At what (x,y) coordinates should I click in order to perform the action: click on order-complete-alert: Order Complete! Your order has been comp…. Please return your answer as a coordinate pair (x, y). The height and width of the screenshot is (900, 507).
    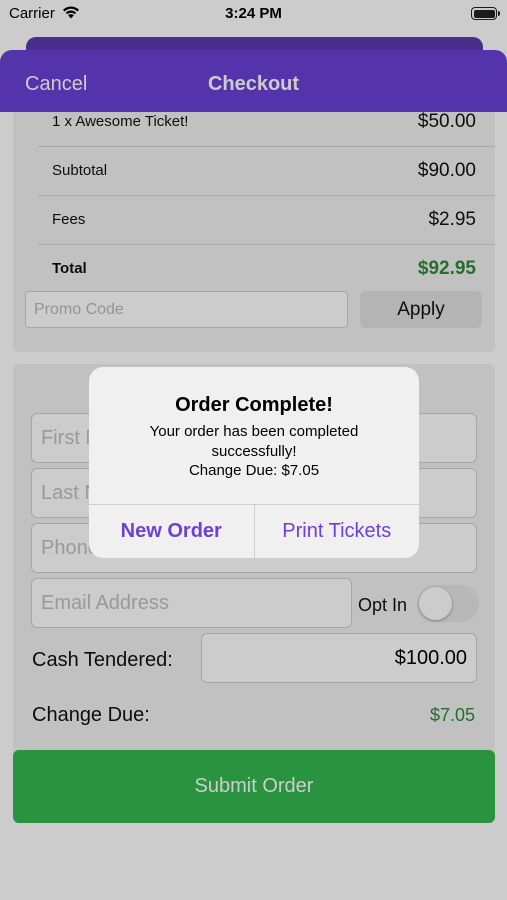
    Looking at the image, I should click on (254, 462).